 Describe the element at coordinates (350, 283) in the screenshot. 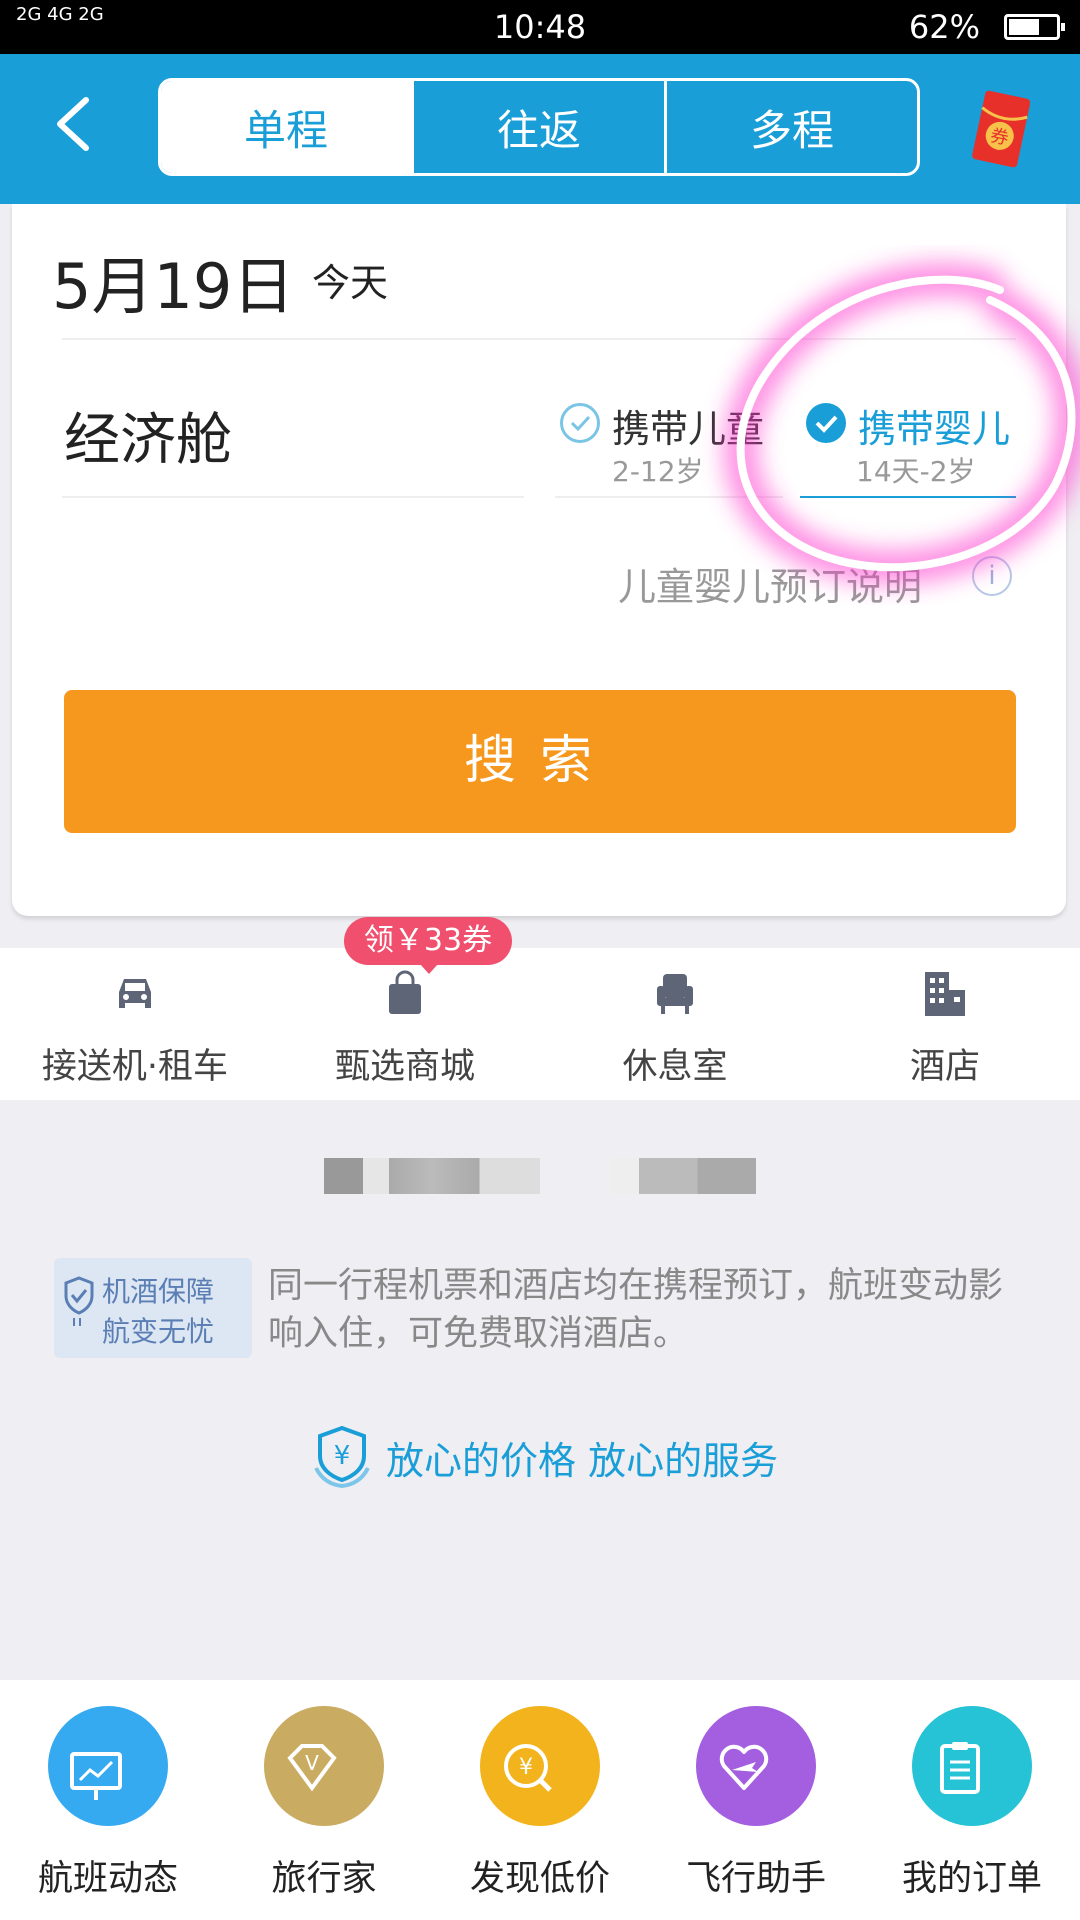

I see `date-today-label: 今天` at that location.